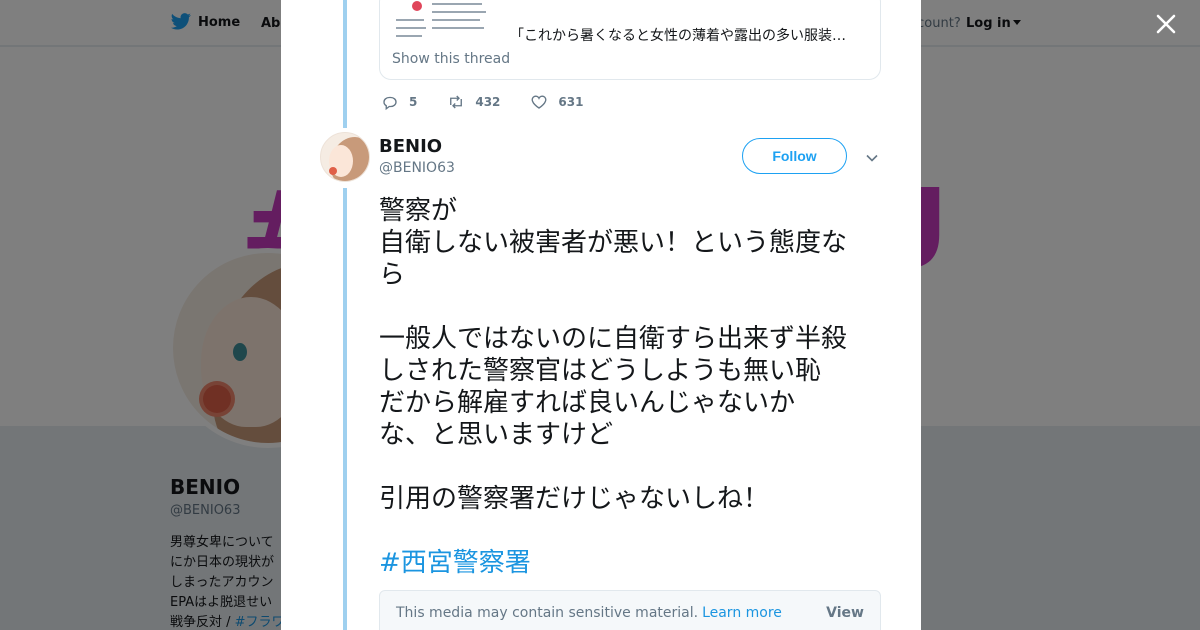 The width and height of the screenshot is (1200, 630). Describe the element at coordinates (600, 371) in the screenshot. I see `tweet-text-line: しされた警察官はどうしようも無い恥` at that location.